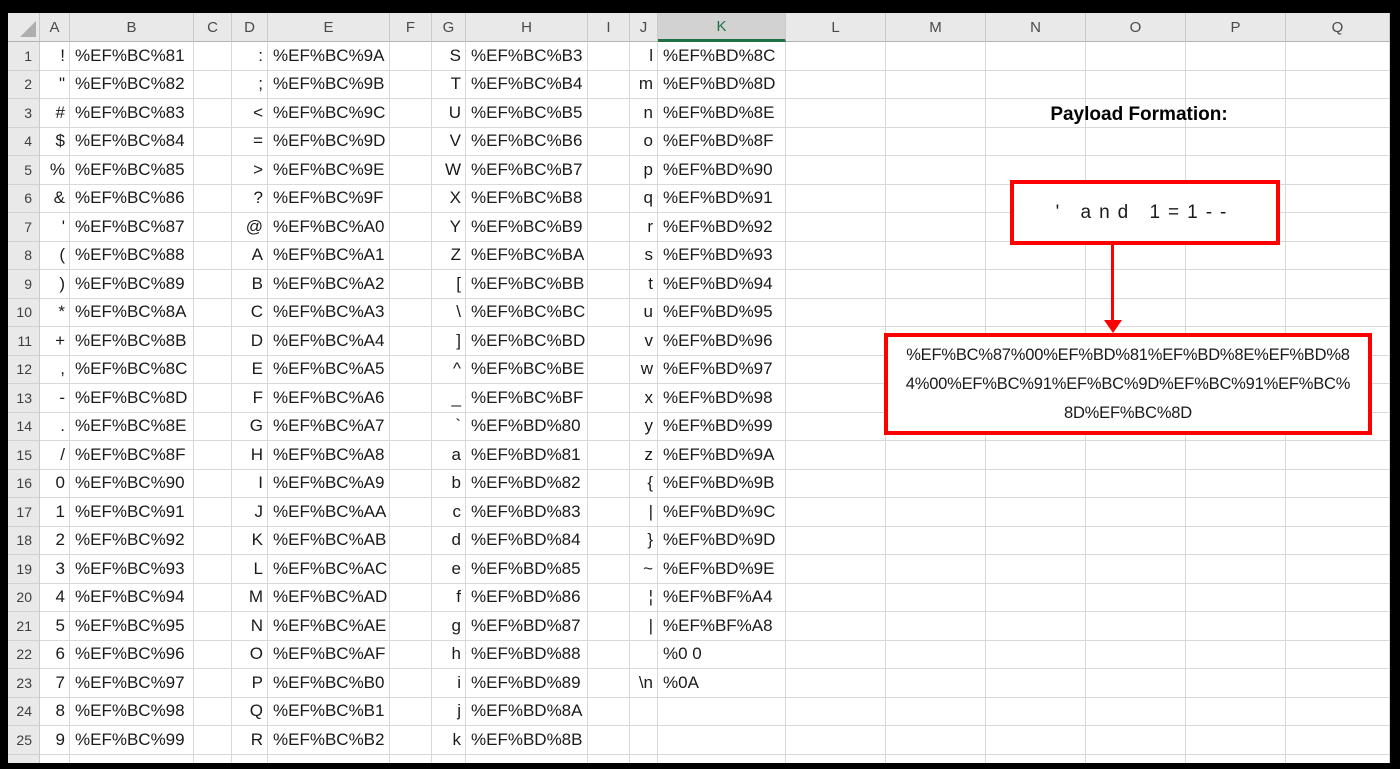  I want to click on down-arrow-stem, so click(1112, 283).